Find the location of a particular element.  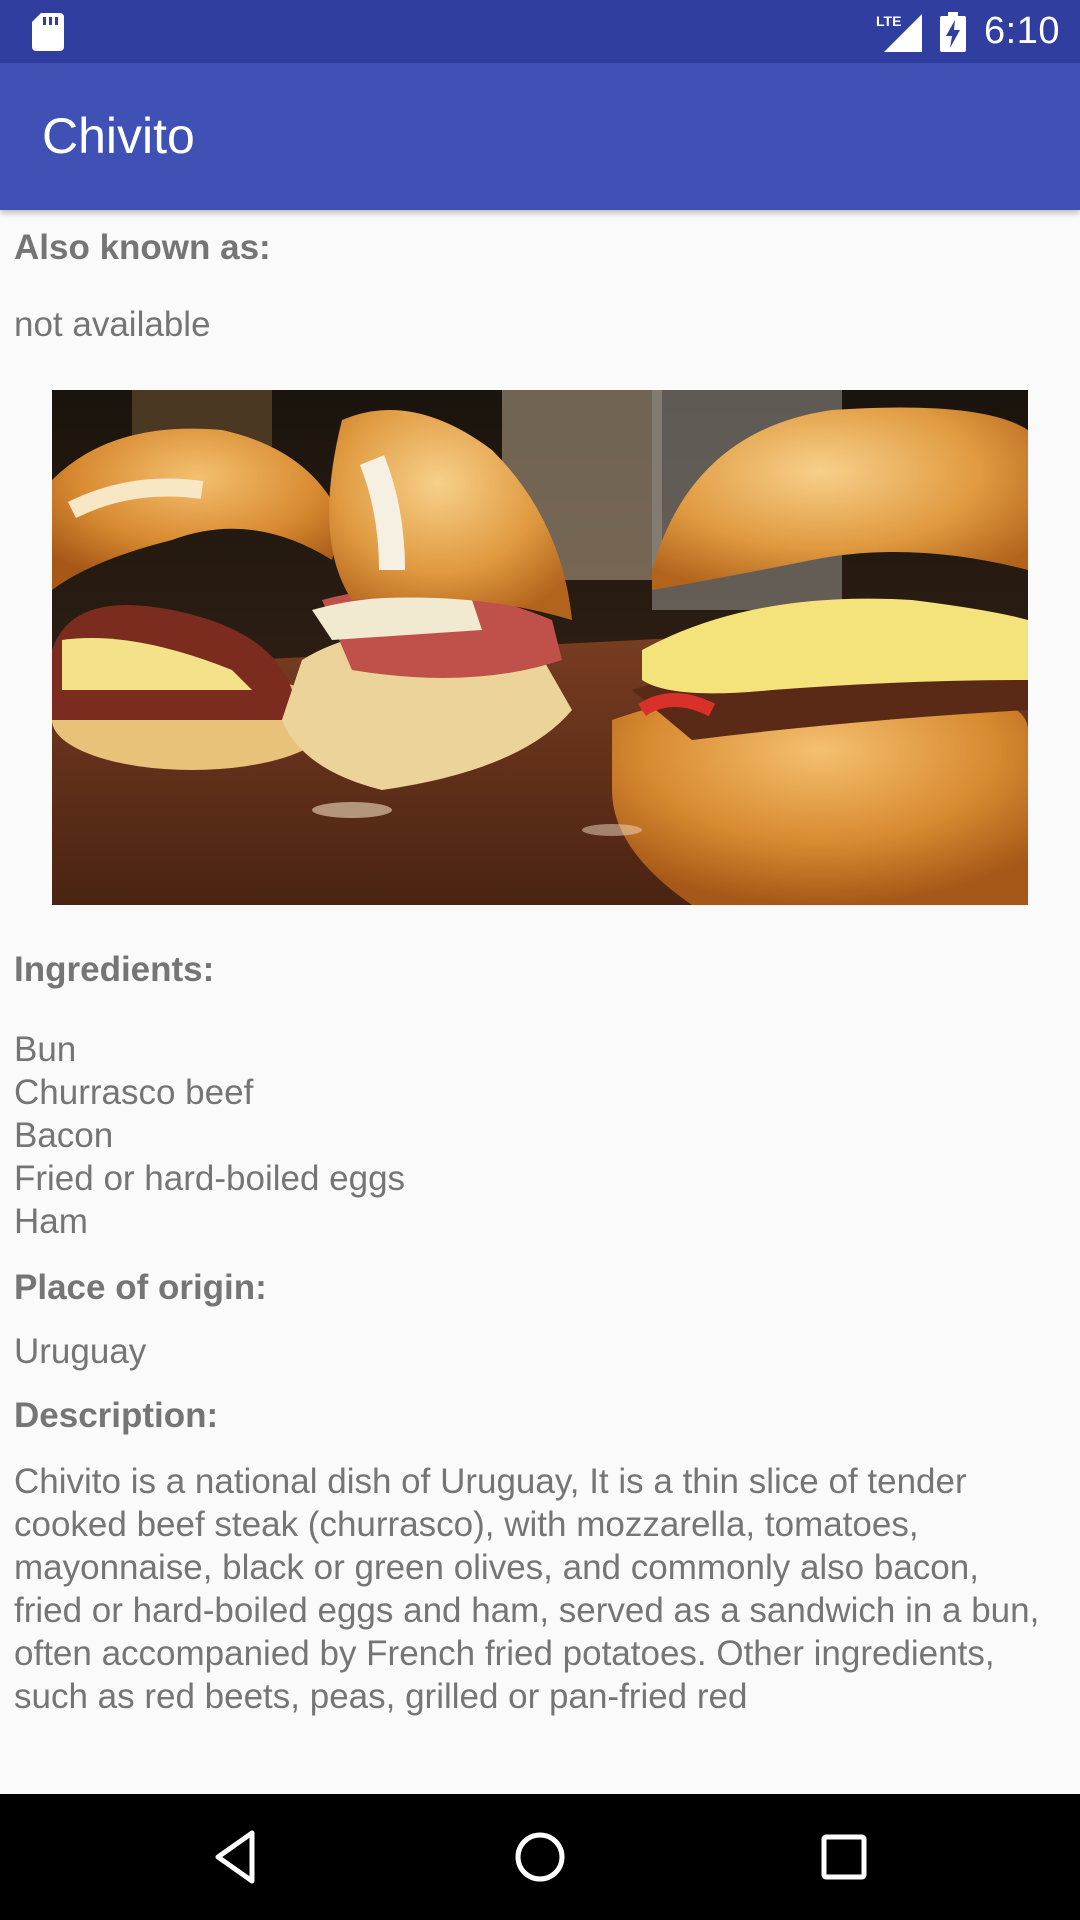

sd-card-icon is located at coordinates (48, 32).